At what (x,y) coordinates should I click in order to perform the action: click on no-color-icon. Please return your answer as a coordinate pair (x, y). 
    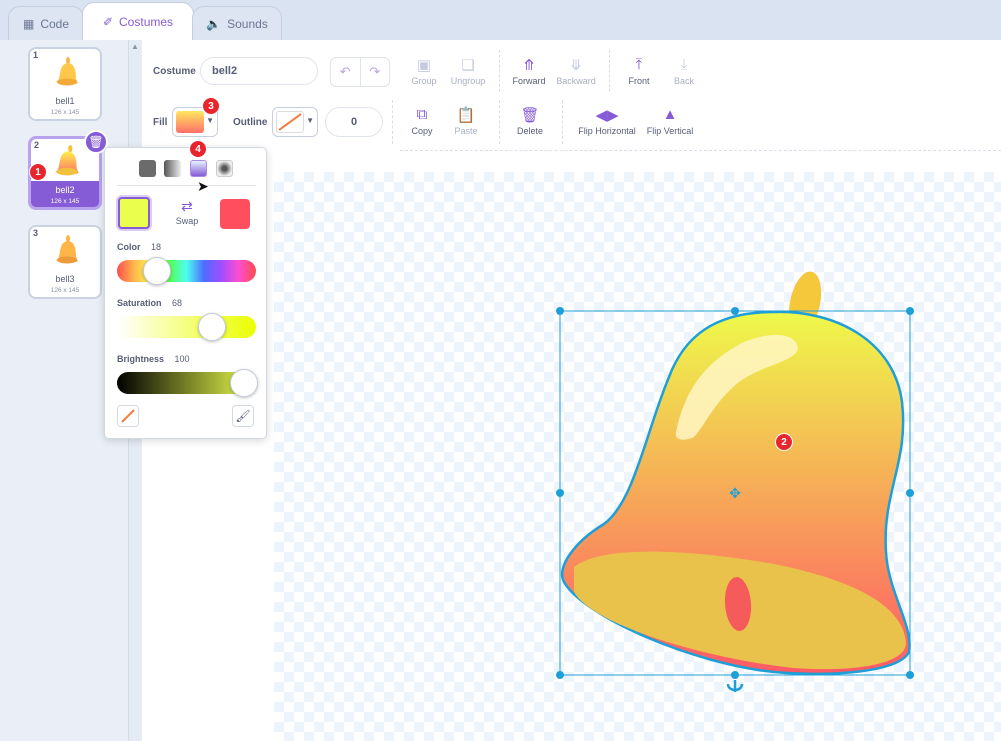
    Looking at the image, I should click on (128, 416).